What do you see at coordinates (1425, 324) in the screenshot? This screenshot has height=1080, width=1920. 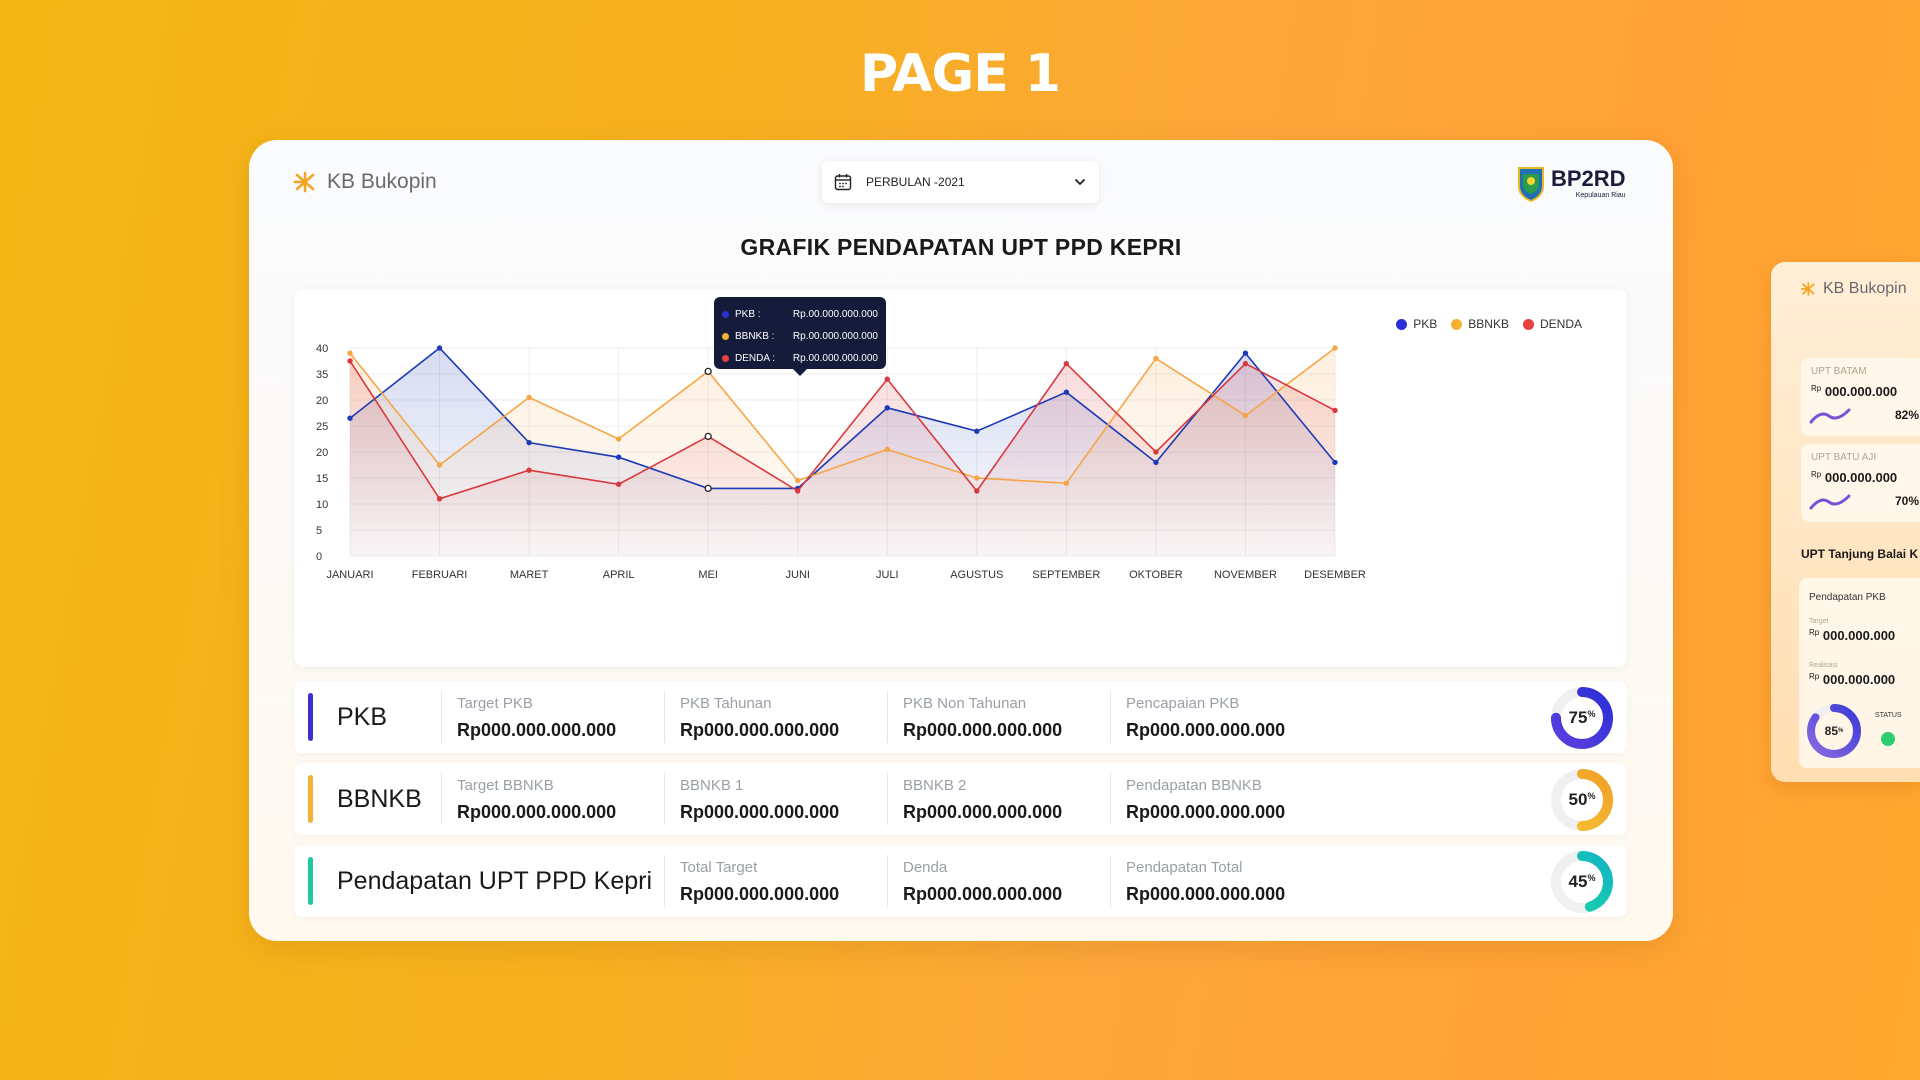 I see `legend-label: PKB` at bounding box center [1425, 324].